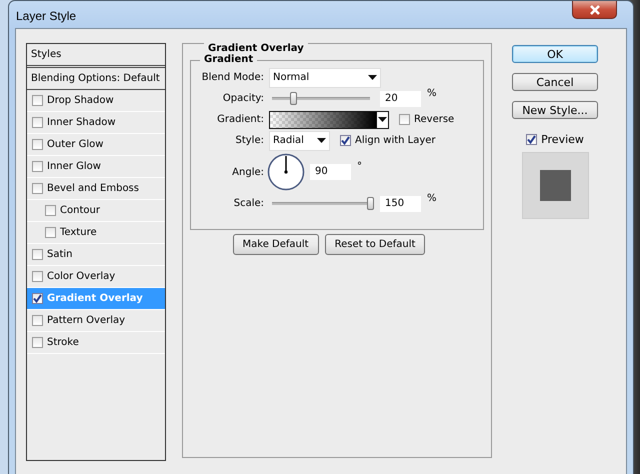 This screenshot has height=474, width=640. Describe the element at coordinates (359, 166) in the screenshot. I see `unit-label: °` at that location.